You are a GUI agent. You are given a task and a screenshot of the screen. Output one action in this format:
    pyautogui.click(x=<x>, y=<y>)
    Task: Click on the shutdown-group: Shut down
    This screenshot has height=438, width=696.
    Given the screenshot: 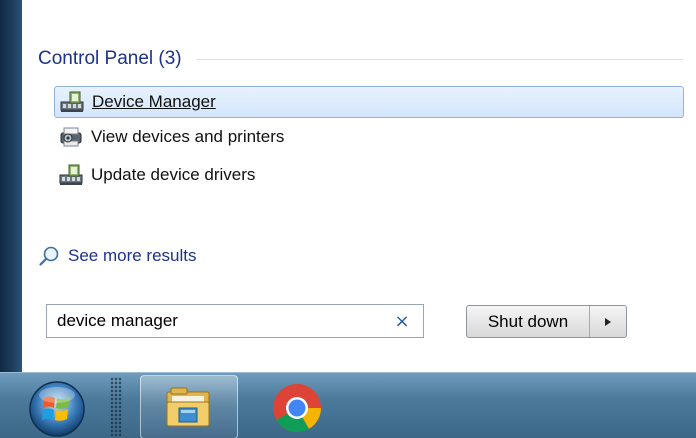 What is the action you would take?
    pyautogui.click(x=546, y=321)
    